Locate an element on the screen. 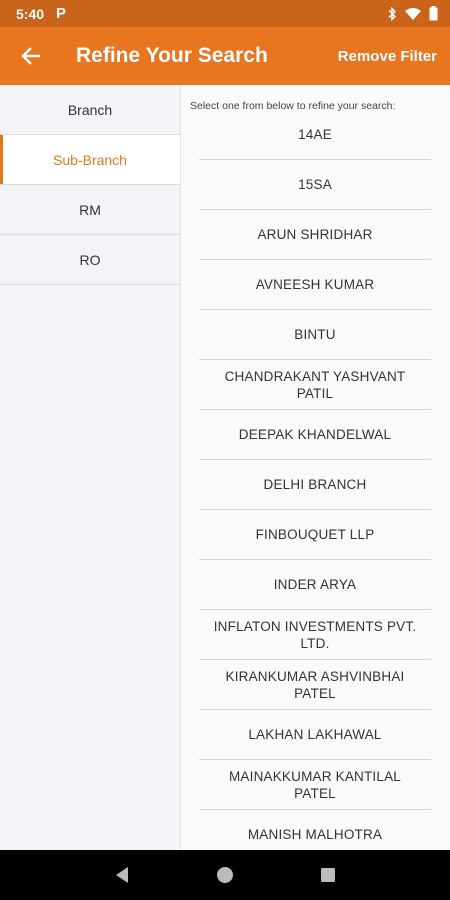  list-item: LAKHAN LAKHAWAL is located at coordinates (315, 735).